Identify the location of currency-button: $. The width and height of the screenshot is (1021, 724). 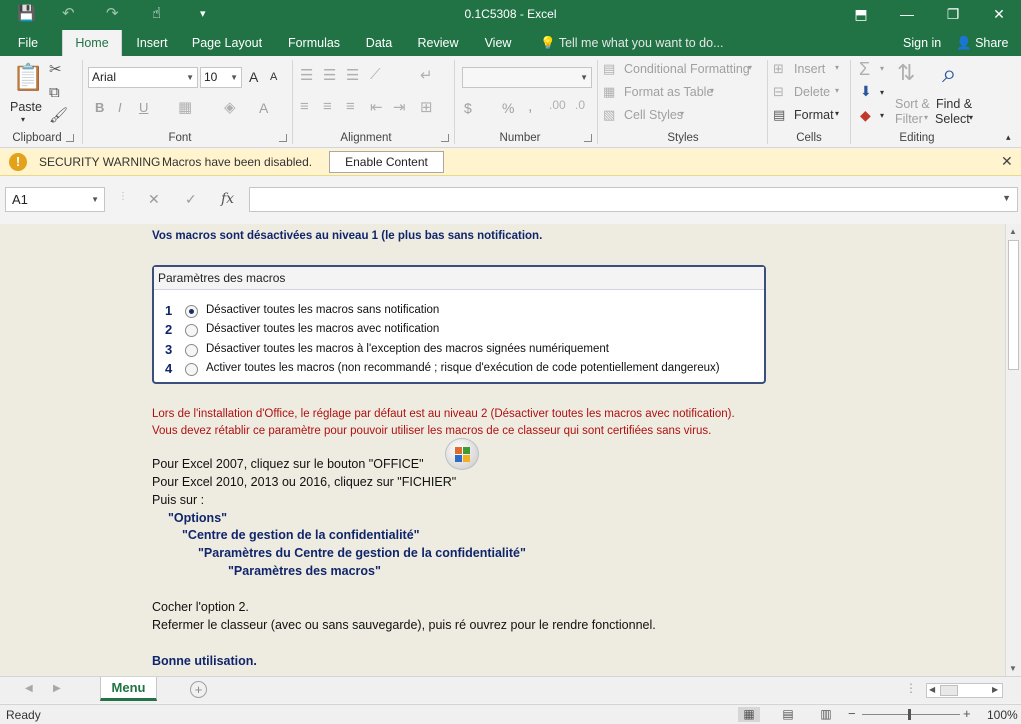
(468, 108).